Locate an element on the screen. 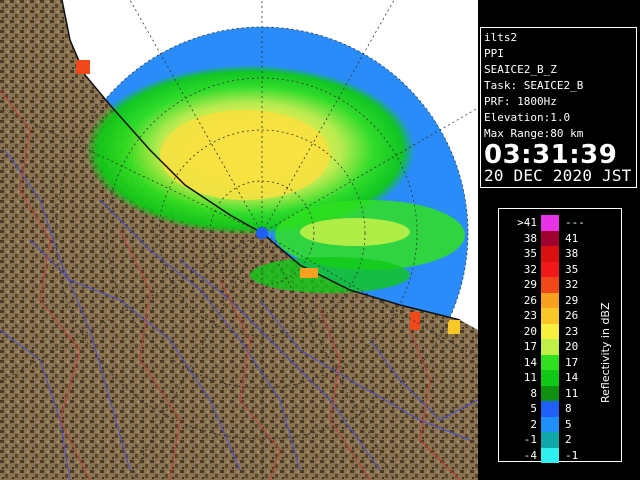 This screenshot has width=640, height=480. site-name: ilts2 is located at coordinates (501, 37).